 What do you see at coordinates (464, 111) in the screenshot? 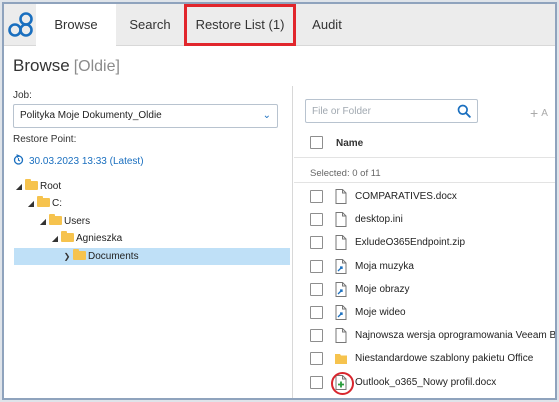
I see `search-icon` at bounding box center [464, 111].